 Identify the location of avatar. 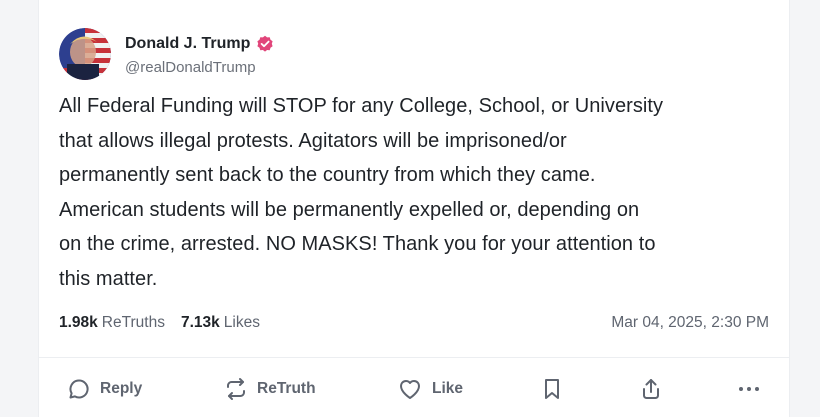
(85, 54).